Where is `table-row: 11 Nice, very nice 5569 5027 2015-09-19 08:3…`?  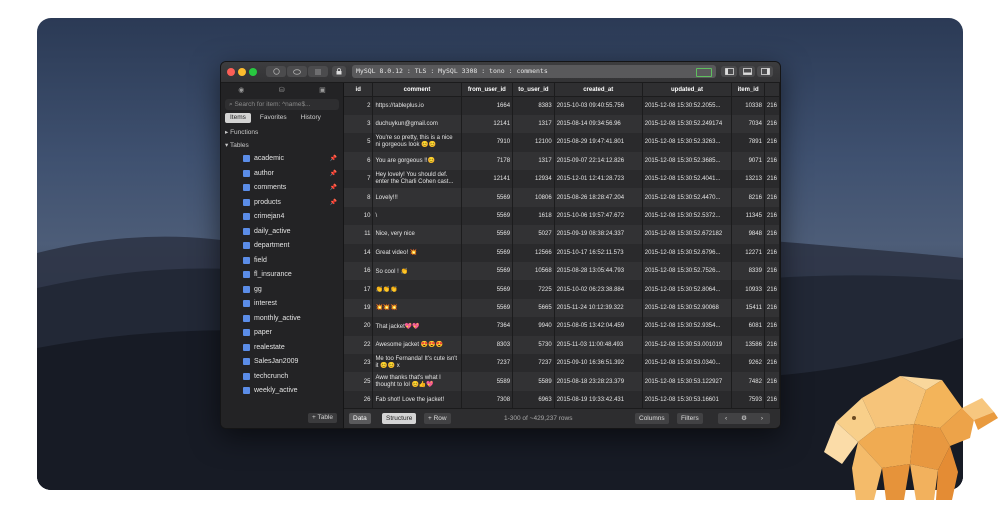
table-row: 11 Nice, very nice 5569 5027 2015-09-19 08:3… is located at coordinates (562, 234).